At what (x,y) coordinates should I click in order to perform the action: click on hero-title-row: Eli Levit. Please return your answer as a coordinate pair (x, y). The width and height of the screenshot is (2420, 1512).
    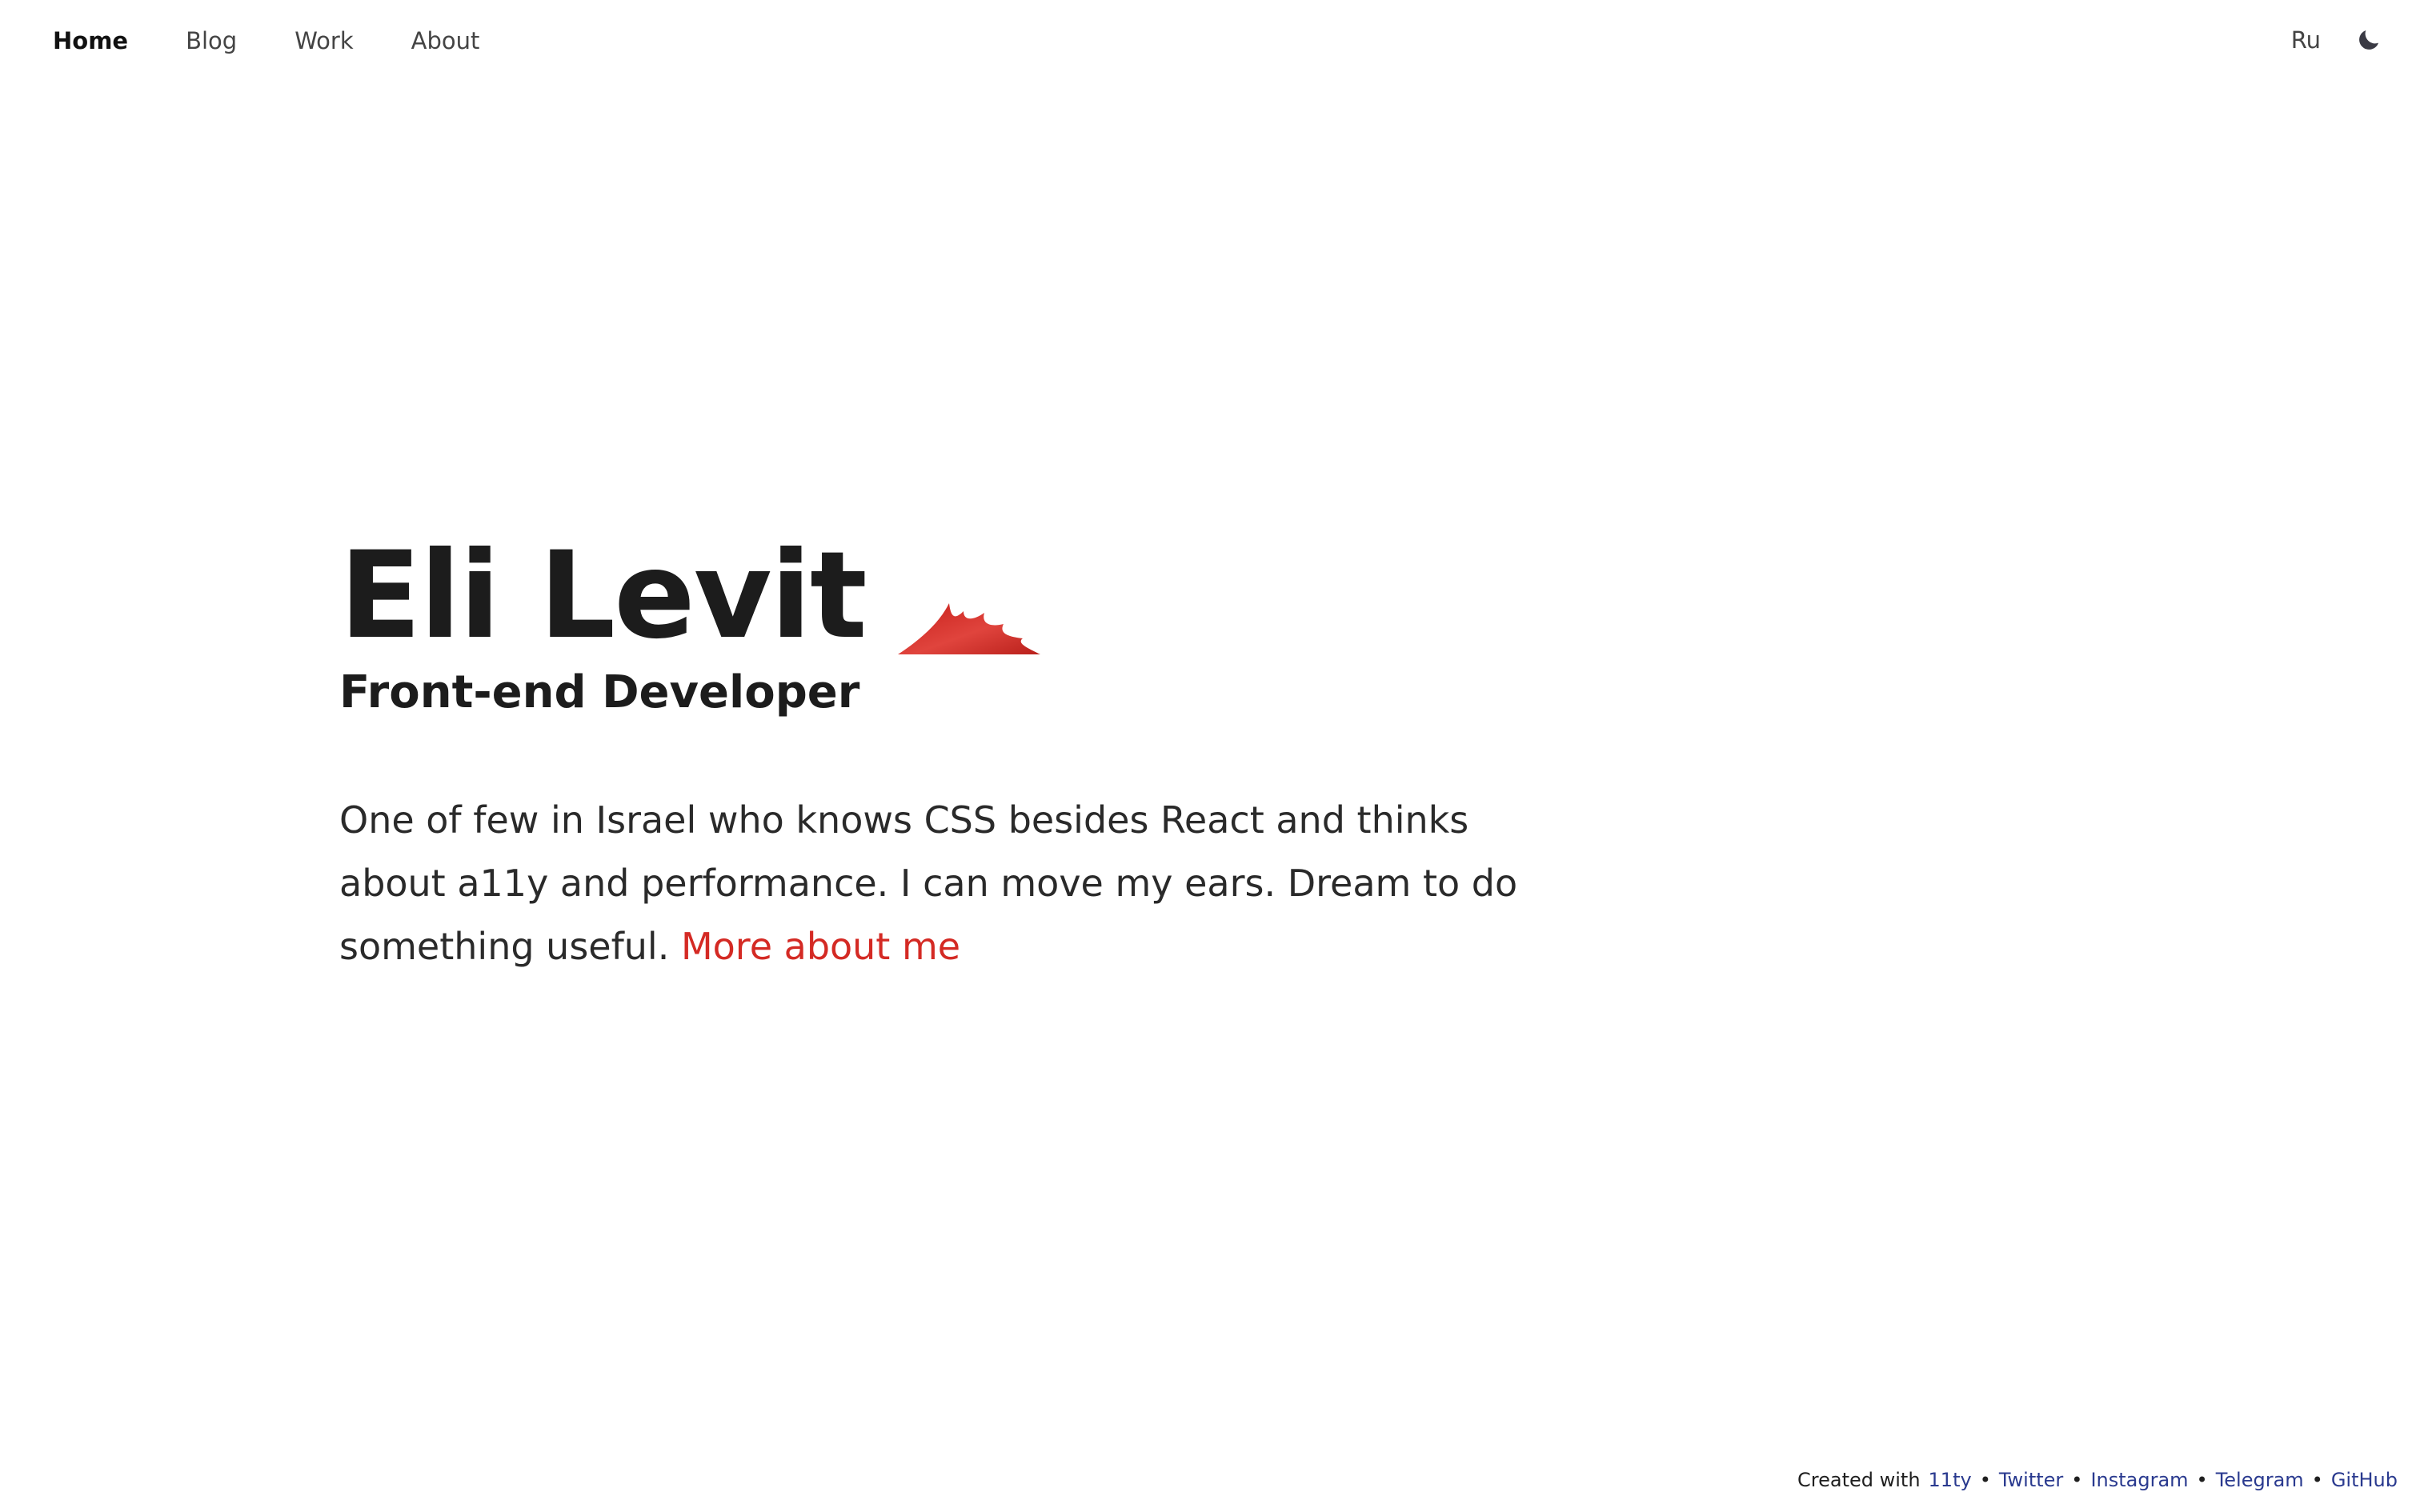
    Looking at the image, I should click on (963, 596).